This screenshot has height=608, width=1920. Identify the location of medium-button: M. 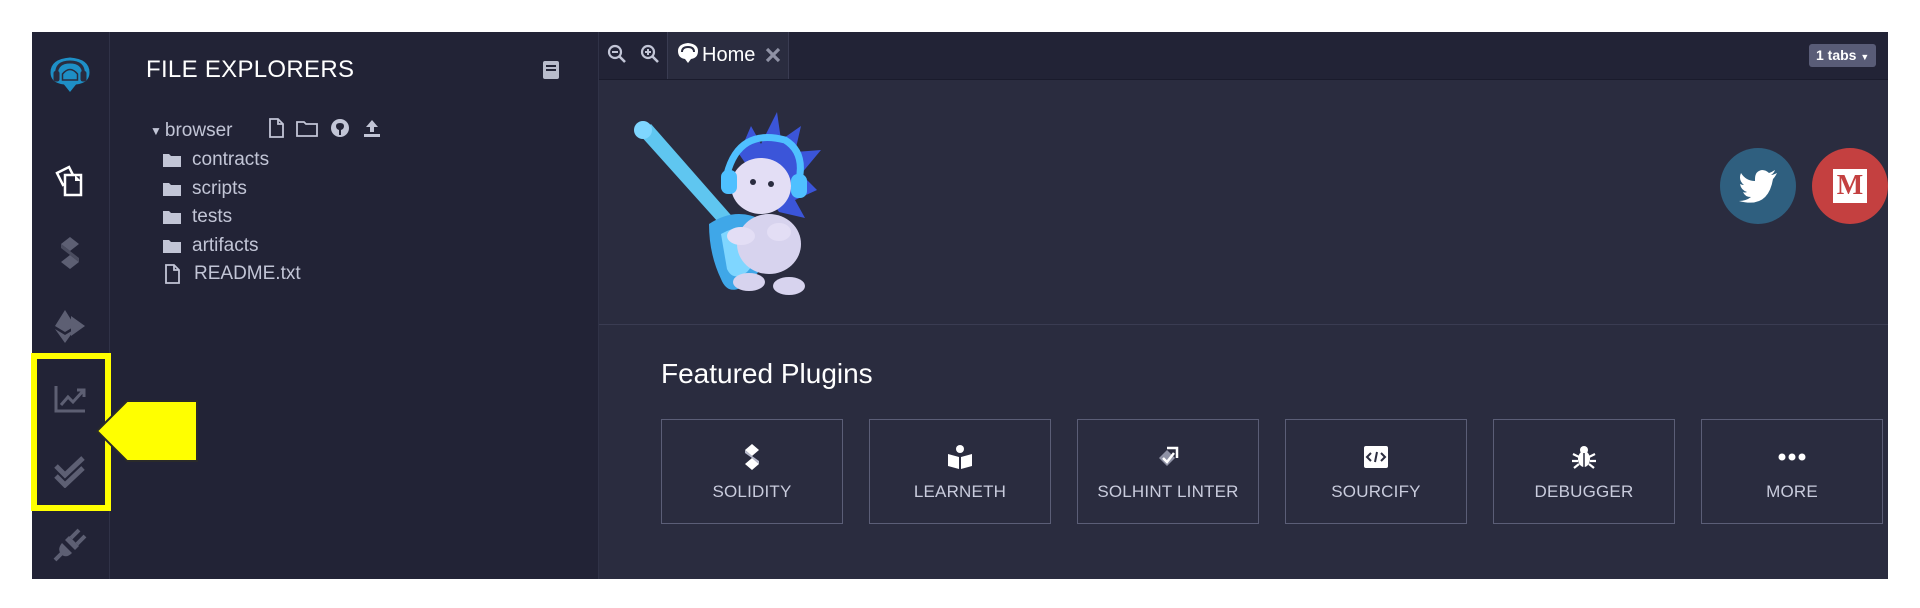
(1850, 186).